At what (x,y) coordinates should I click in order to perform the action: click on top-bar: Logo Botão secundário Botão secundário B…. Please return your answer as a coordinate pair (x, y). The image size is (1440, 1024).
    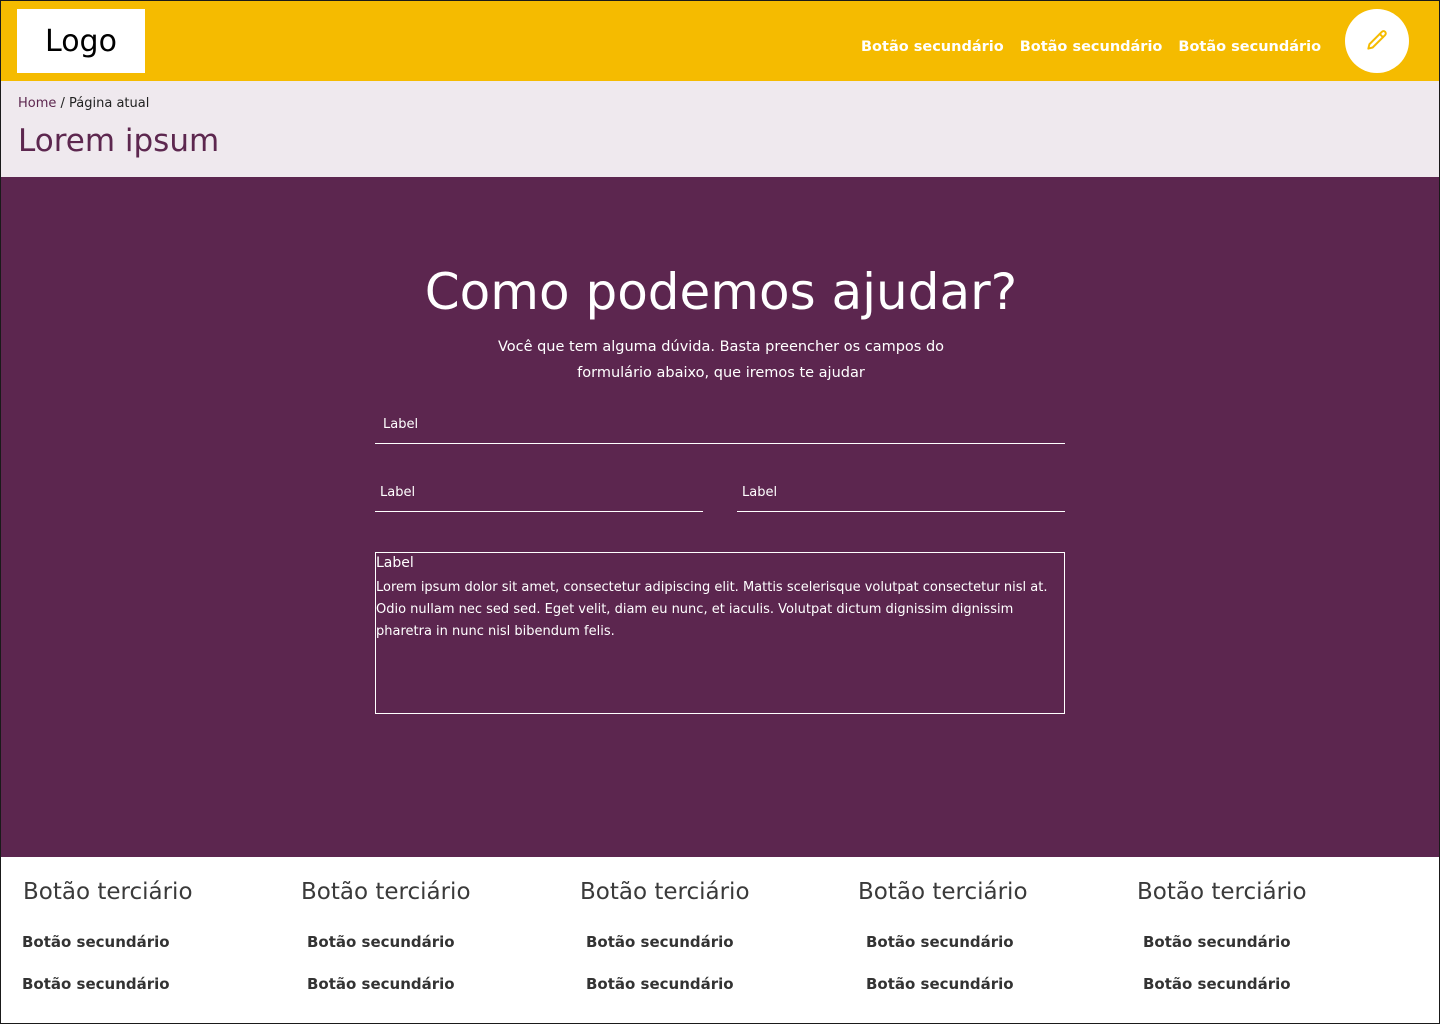
    Looking at the image, I should click on (720, 41).